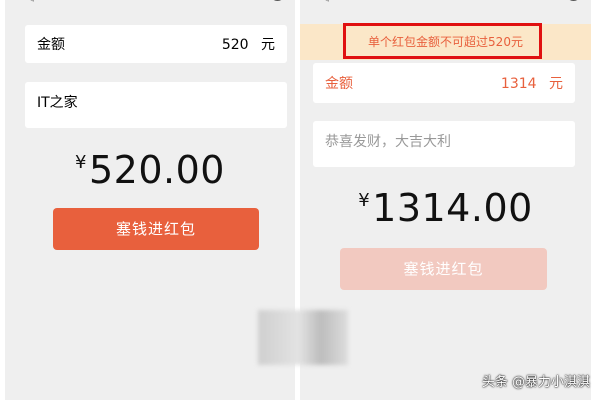 The height and width of the screenshot is (400, 600). Describe the element at coordinates (156, 105) in the screenshot. I see `message-field: IT之家` at that location.